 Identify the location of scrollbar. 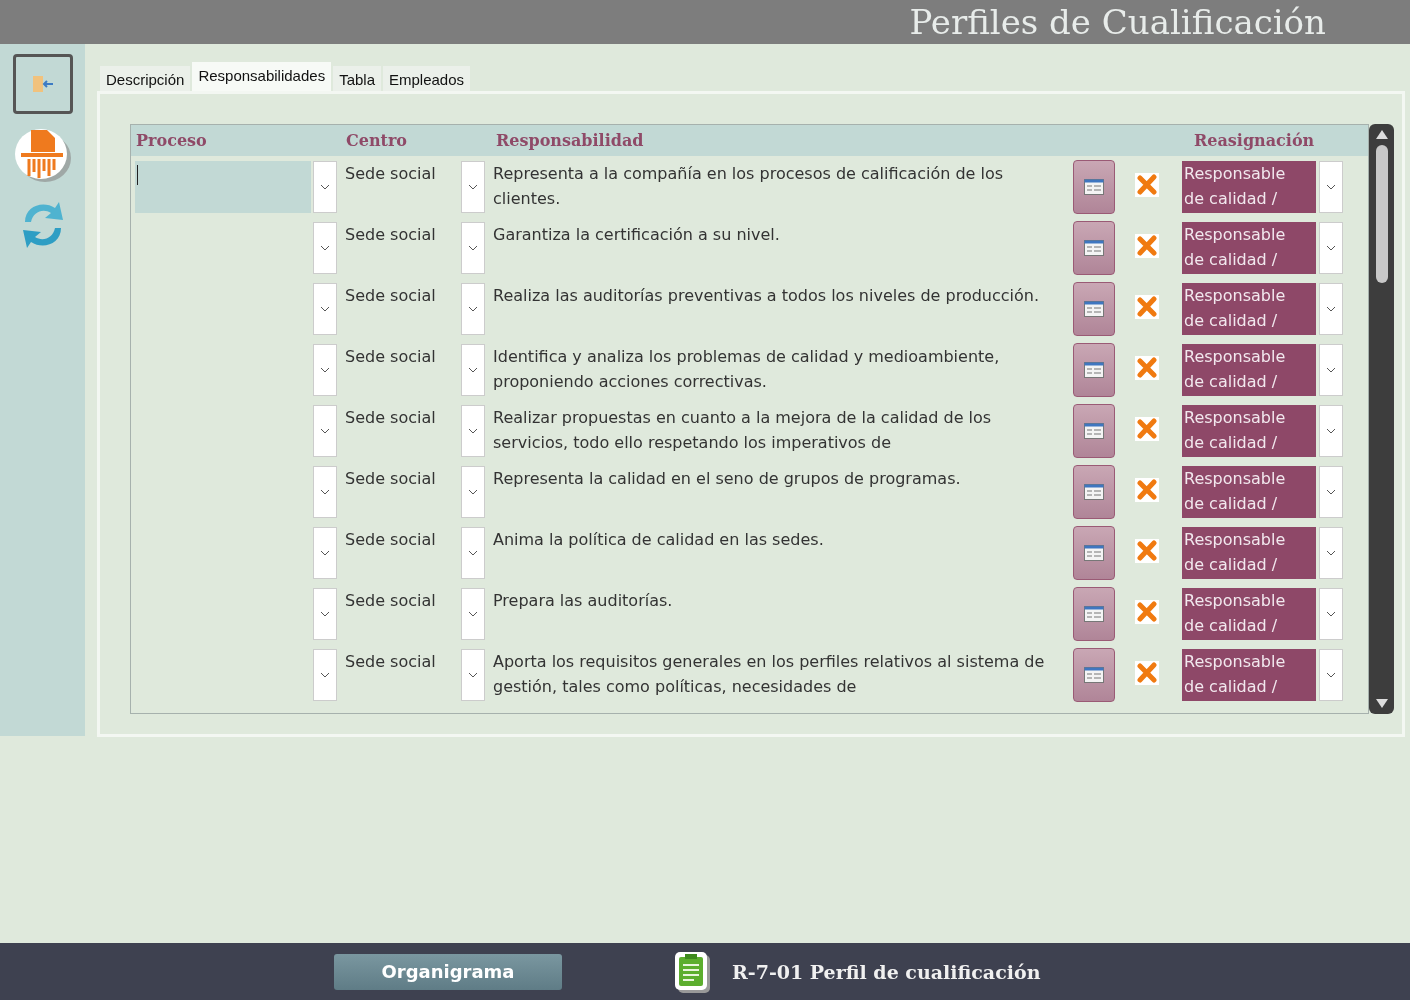
(1381, 419).